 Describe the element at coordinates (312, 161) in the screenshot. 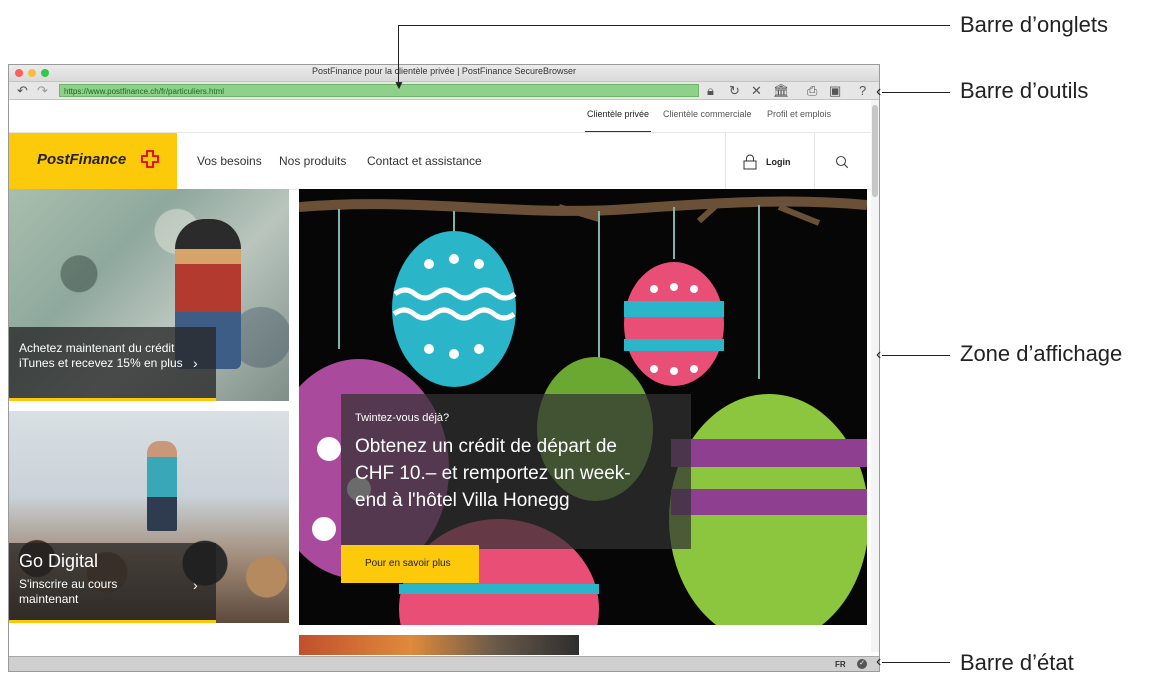

I see `nav-products: Nos produits` at that location.